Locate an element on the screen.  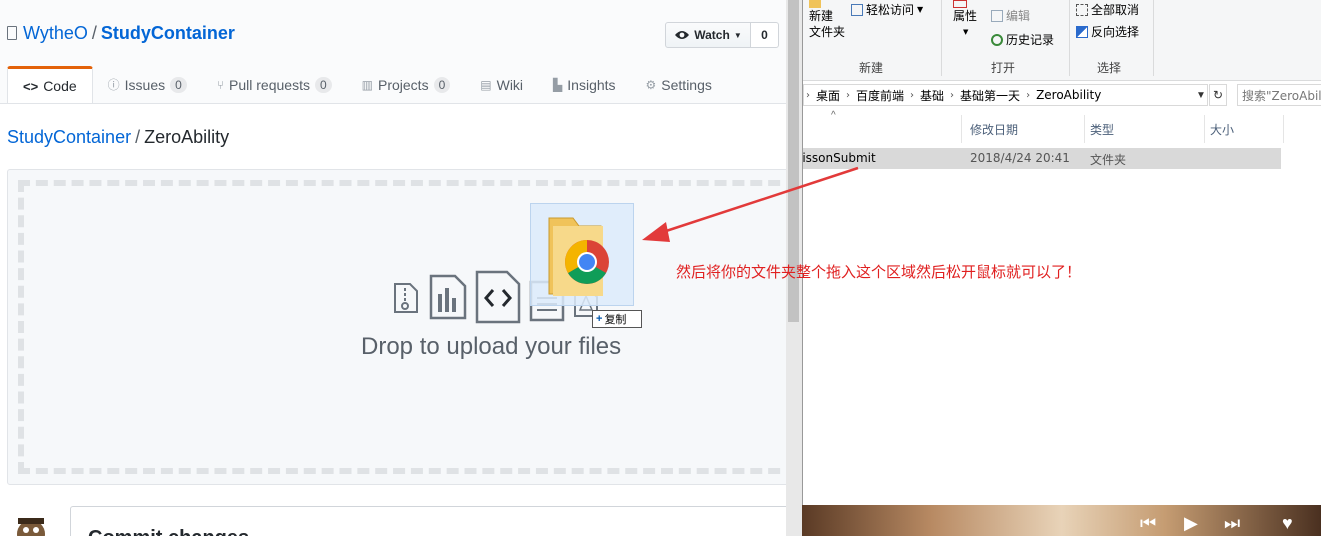
properties-icon is located at coordinates (960, 4).